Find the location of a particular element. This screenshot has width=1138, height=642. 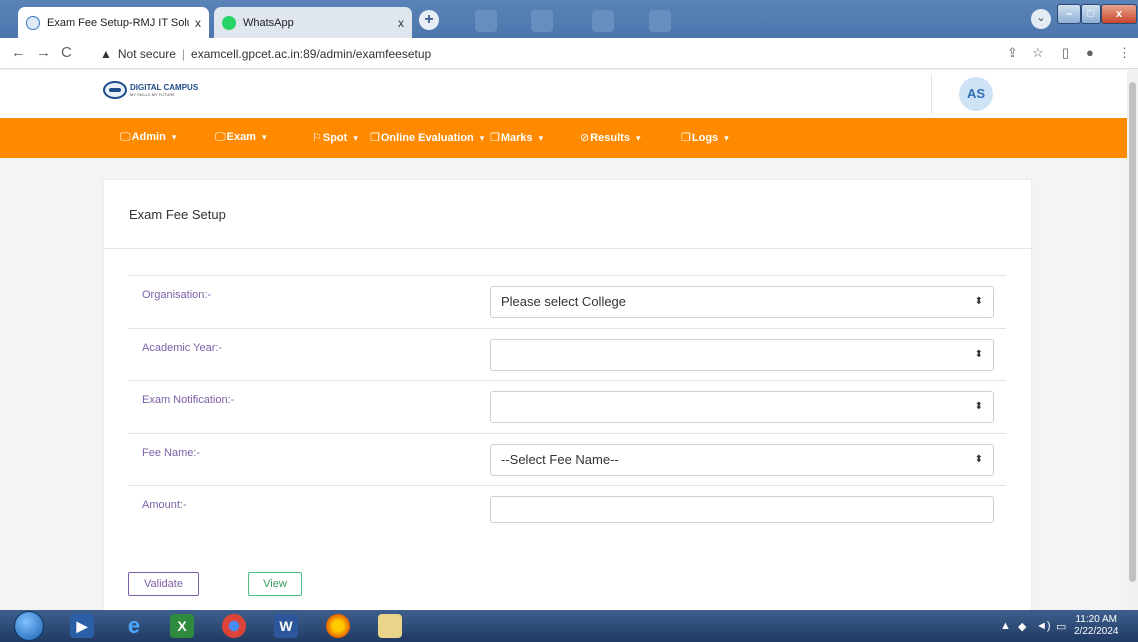

nav-admin: 🖵Admin ▾ is located at coordinates (148, 137).